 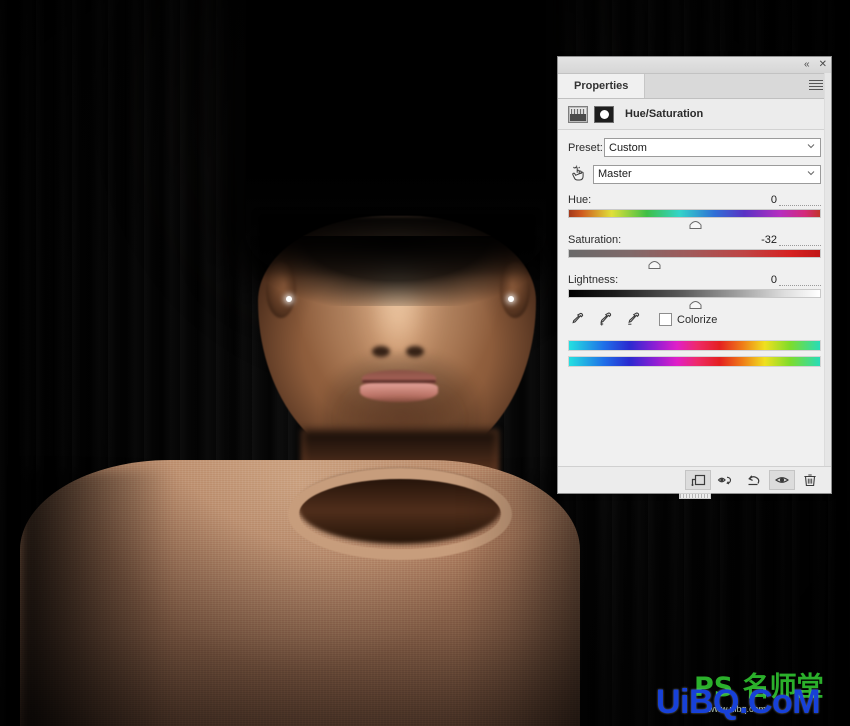 I want to click on layer-mask-icon, so click(x=604, y=114).